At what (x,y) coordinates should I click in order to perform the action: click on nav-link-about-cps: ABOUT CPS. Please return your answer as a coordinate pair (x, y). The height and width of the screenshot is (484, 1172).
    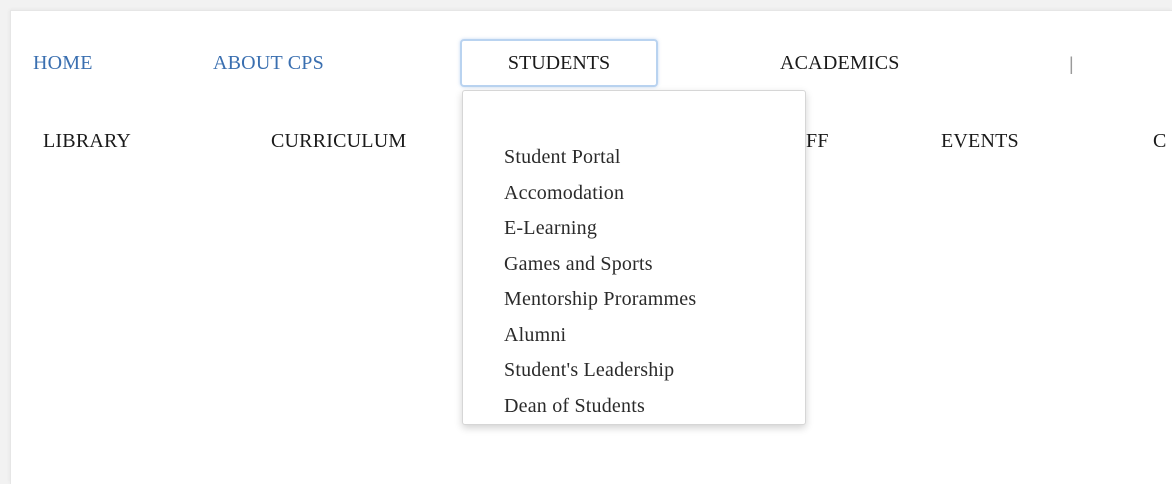
    Looking at the image, I should click on (268, 63).